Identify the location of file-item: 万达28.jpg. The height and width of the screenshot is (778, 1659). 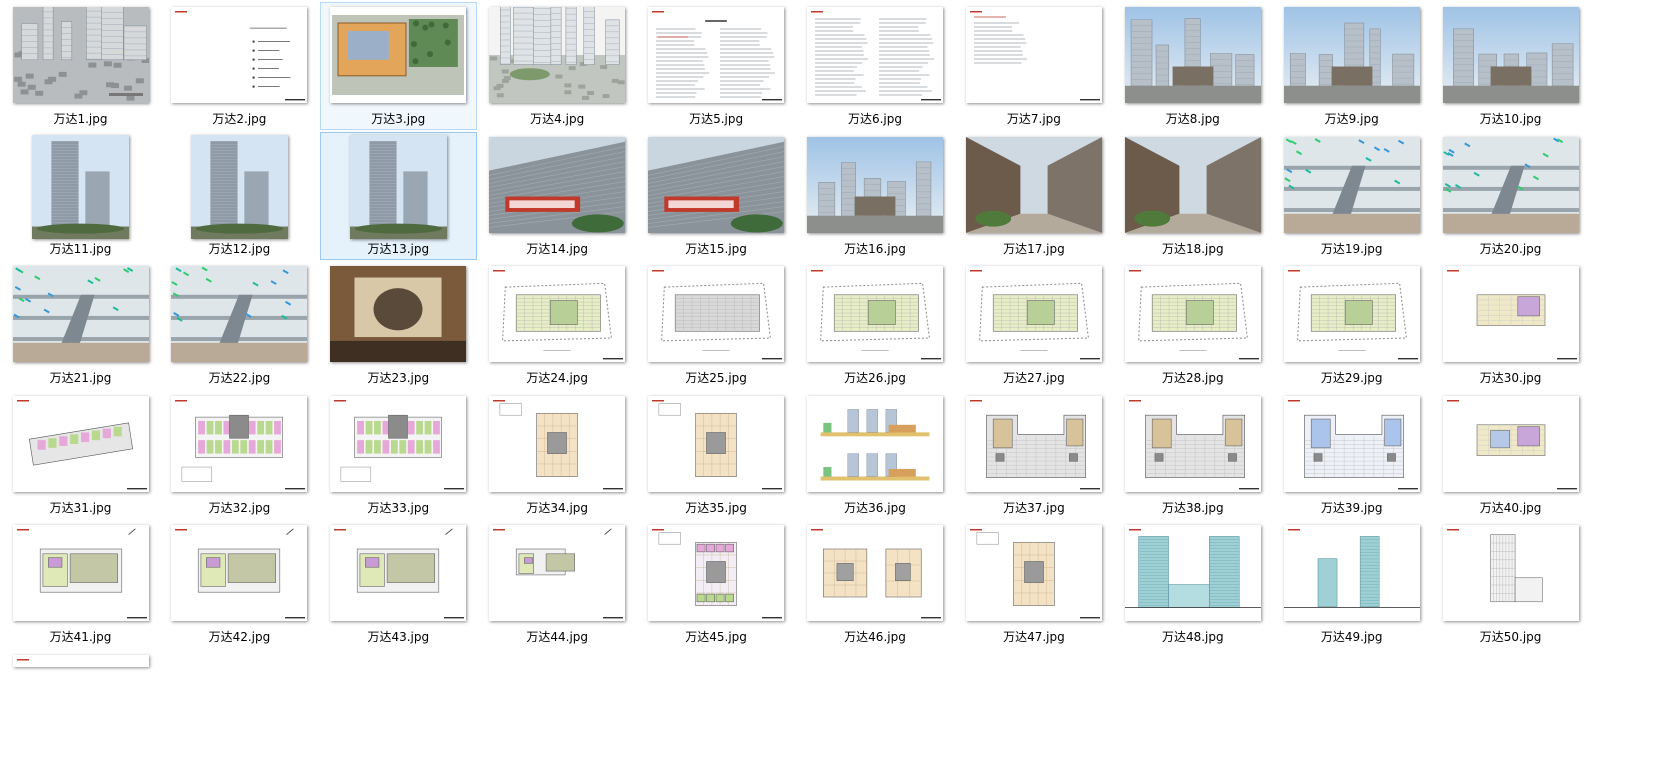
(1192, 325).